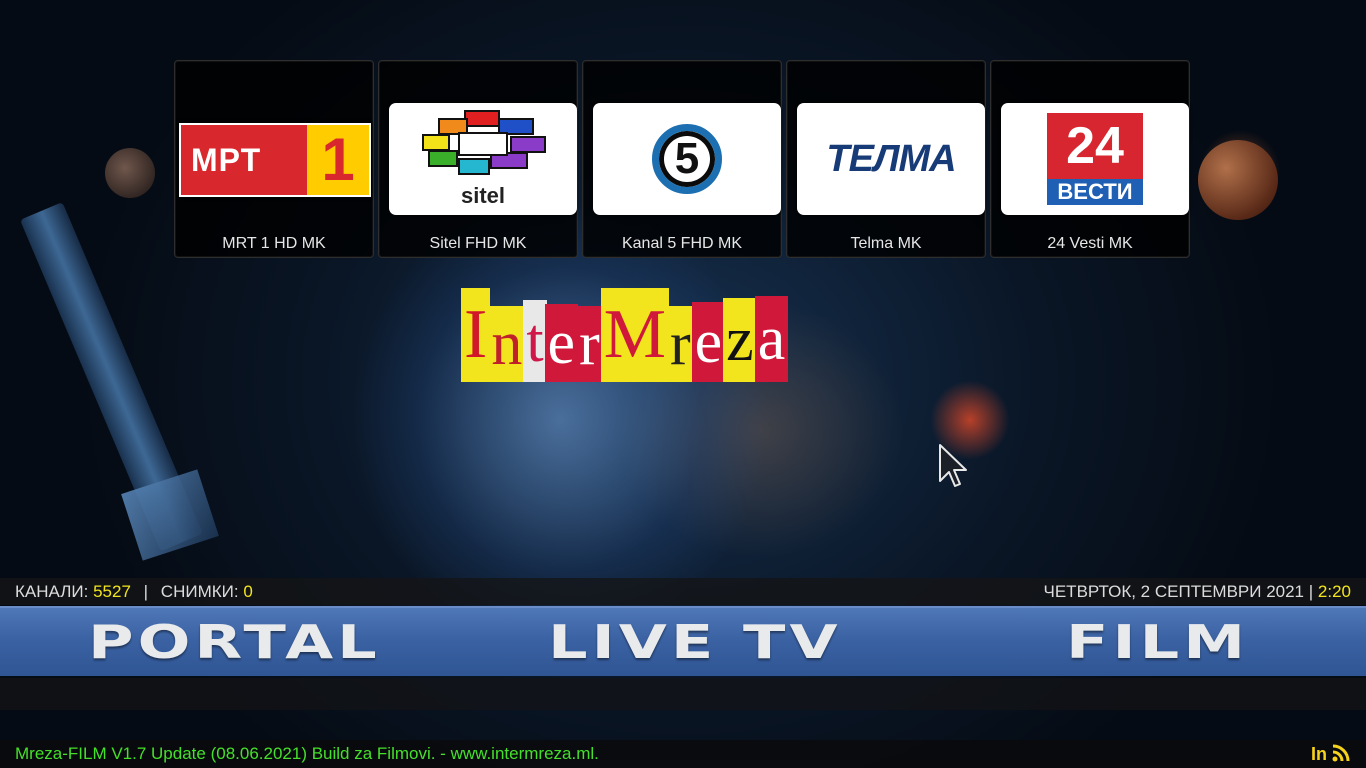 Image resolution: width=1366 pixels, height=768 pixels. I want to click on kanal5-logo-text: 5, so click(687, 158).